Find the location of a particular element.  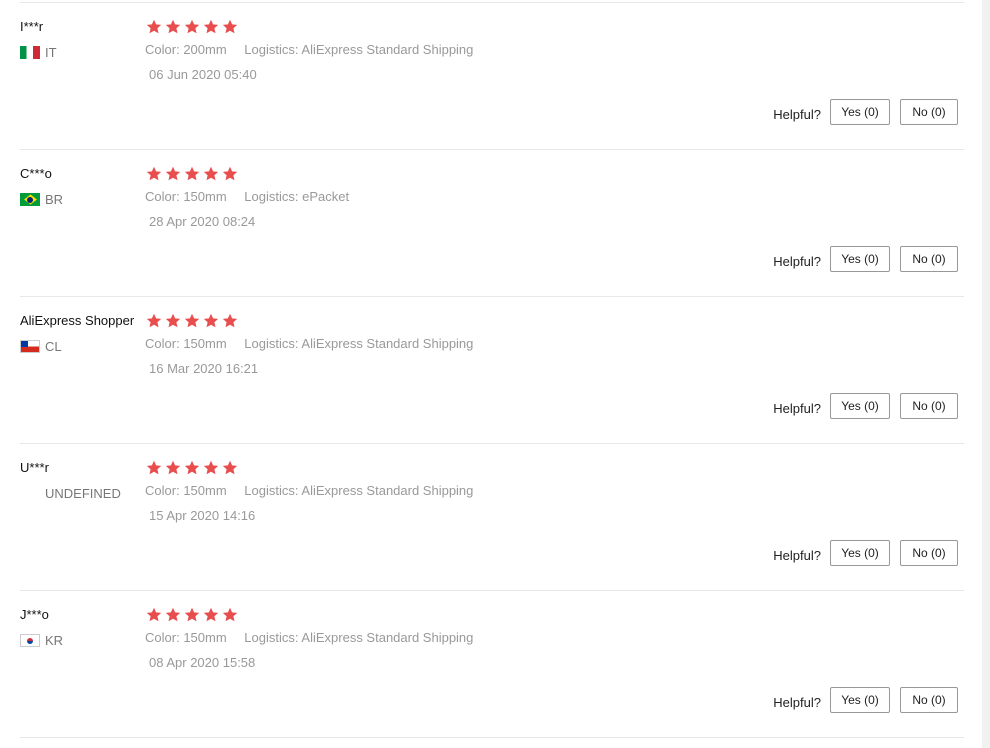

reviewer-name: J***o is located at coordinates (34, 614).